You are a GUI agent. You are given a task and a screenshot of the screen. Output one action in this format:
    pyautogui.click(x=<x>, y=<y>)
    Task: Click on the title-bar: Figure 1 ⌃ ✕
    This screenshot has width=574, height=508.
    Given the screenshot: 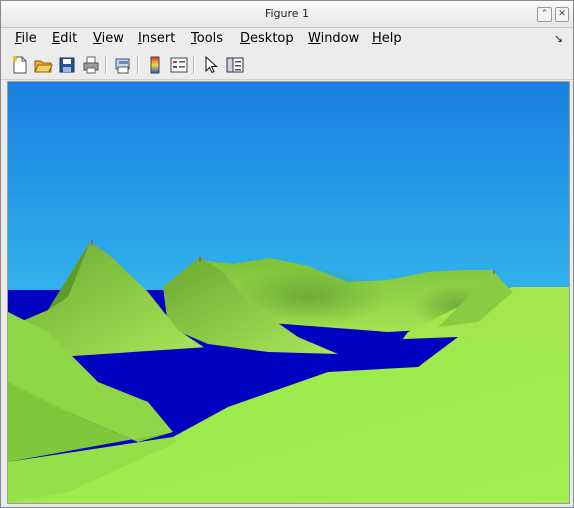 What is the action you would take?
    pyautogui.click(x=287, y=14)
    